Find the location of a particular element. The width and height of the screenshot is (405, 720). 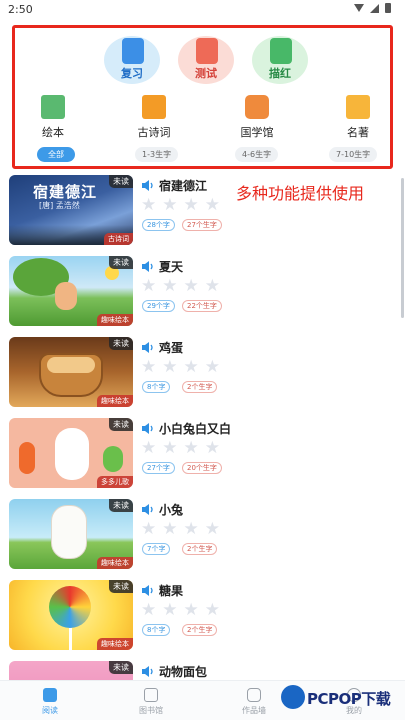

cover-rabbit is located at coordinates (69, 532).